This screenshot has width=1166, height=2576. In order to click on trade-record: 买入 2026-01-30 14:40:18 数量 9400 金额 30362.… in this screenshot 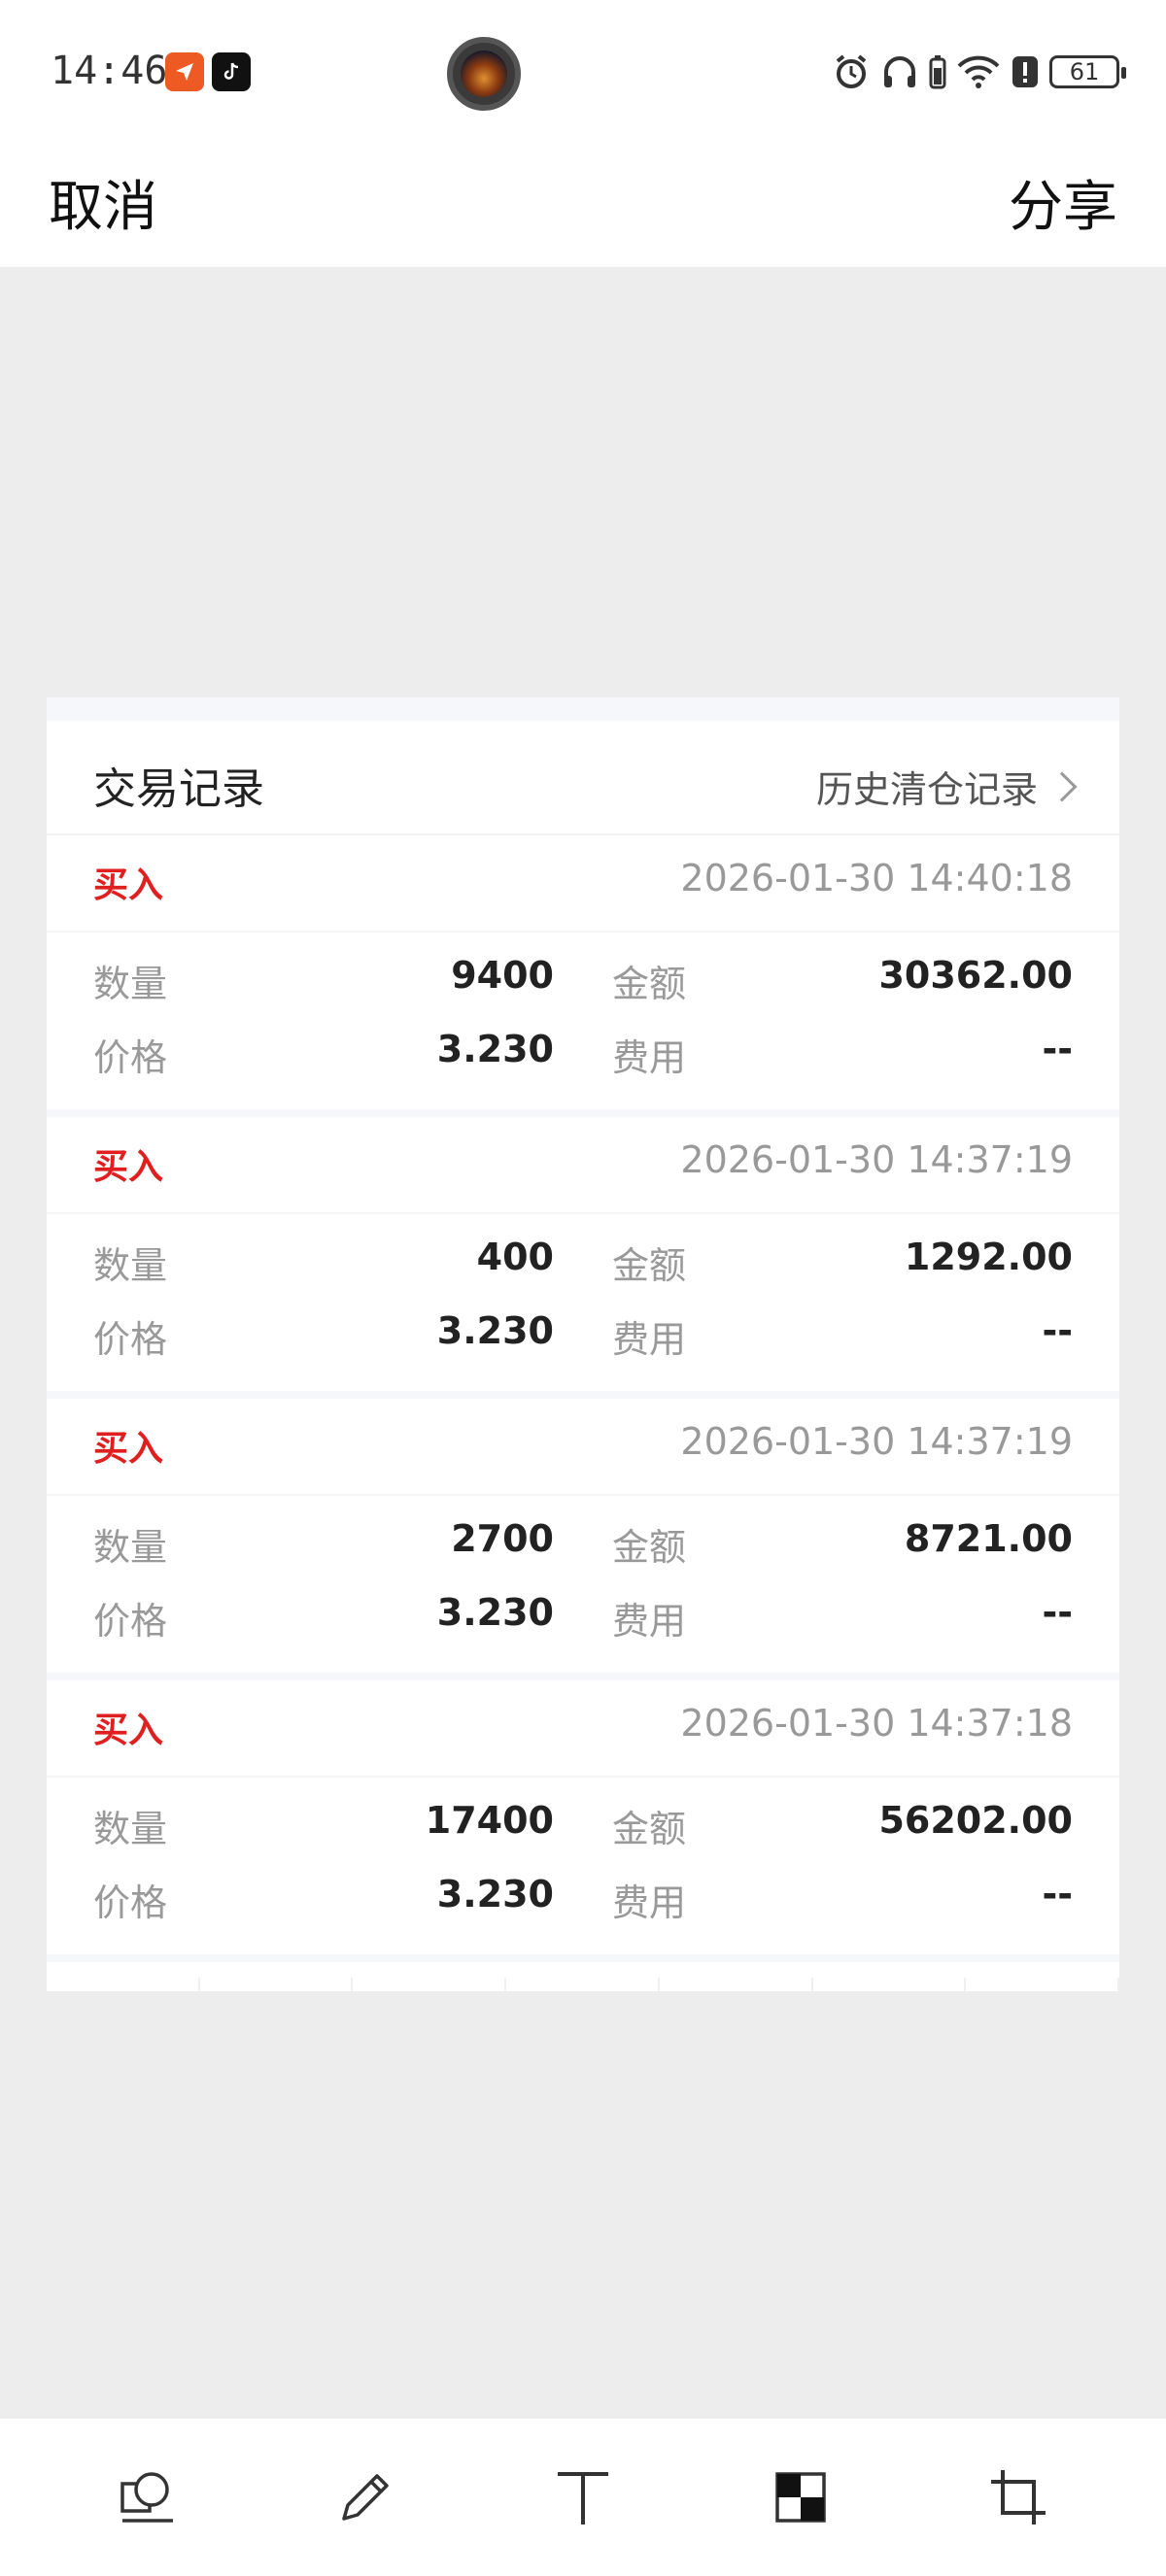, I will do `click(583, 976)`.